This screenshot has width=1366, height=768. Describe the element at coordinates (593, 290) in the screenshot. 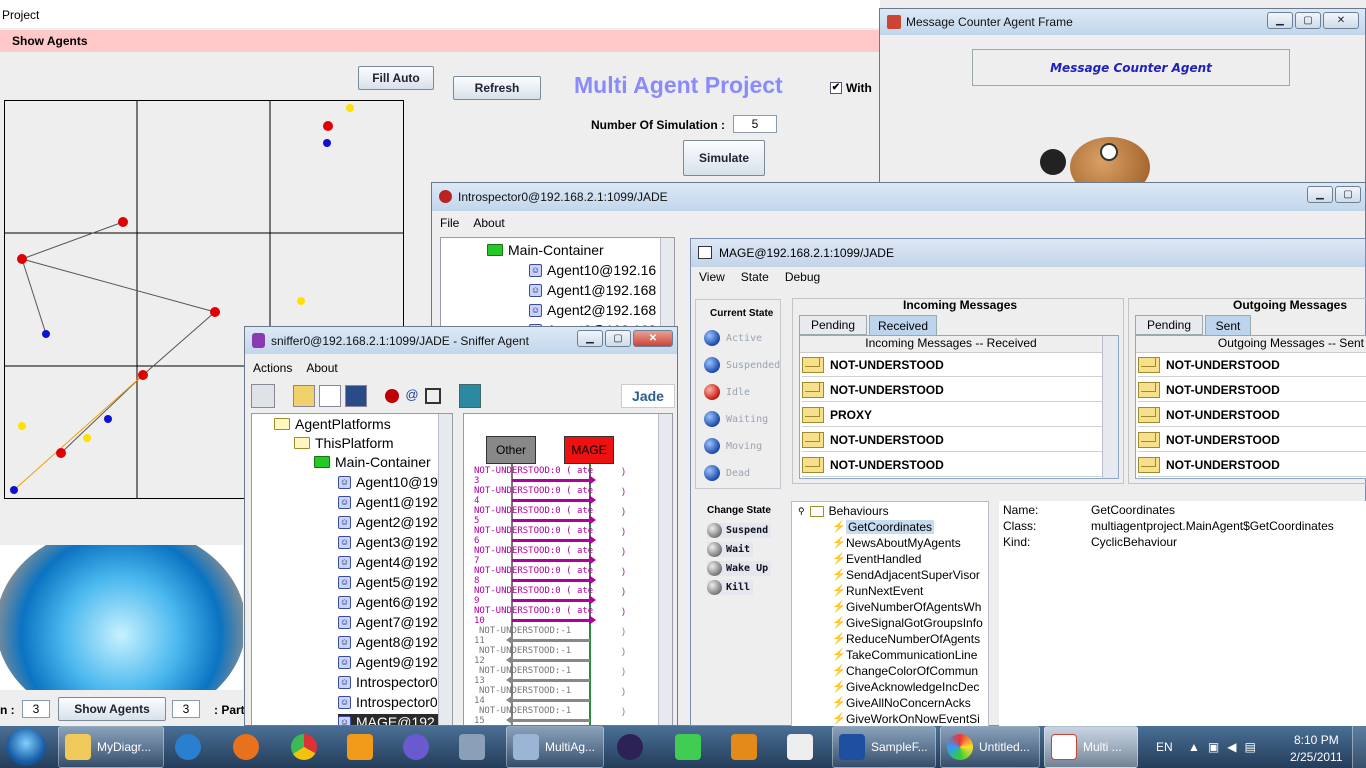

I see `tree-agent: ☺ Agent1@192.168` at that location.